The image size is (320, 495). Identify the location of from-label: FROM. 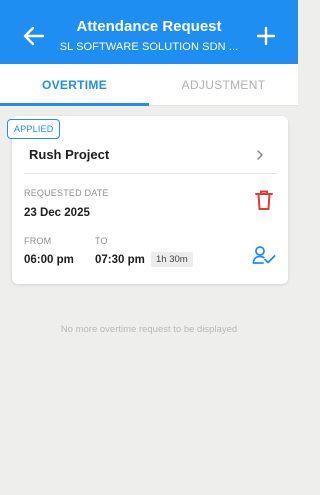
(38, 241).